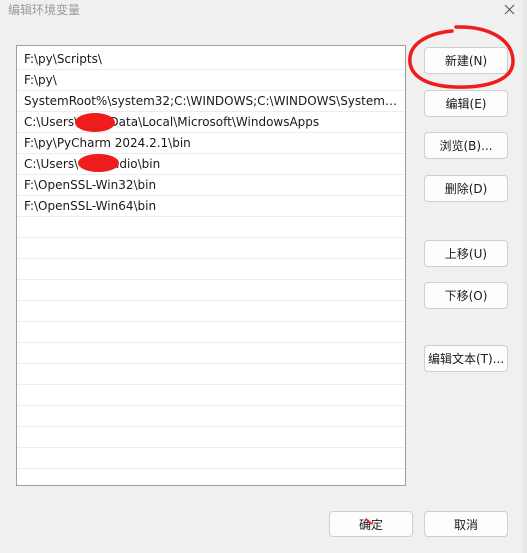 The height and width of the screenshot is (553, 527). What do you see at coordinates (211, 59) in the screenshot?
I see `list-item: F:\py\Scripts\` at bounding box center [211, 59].